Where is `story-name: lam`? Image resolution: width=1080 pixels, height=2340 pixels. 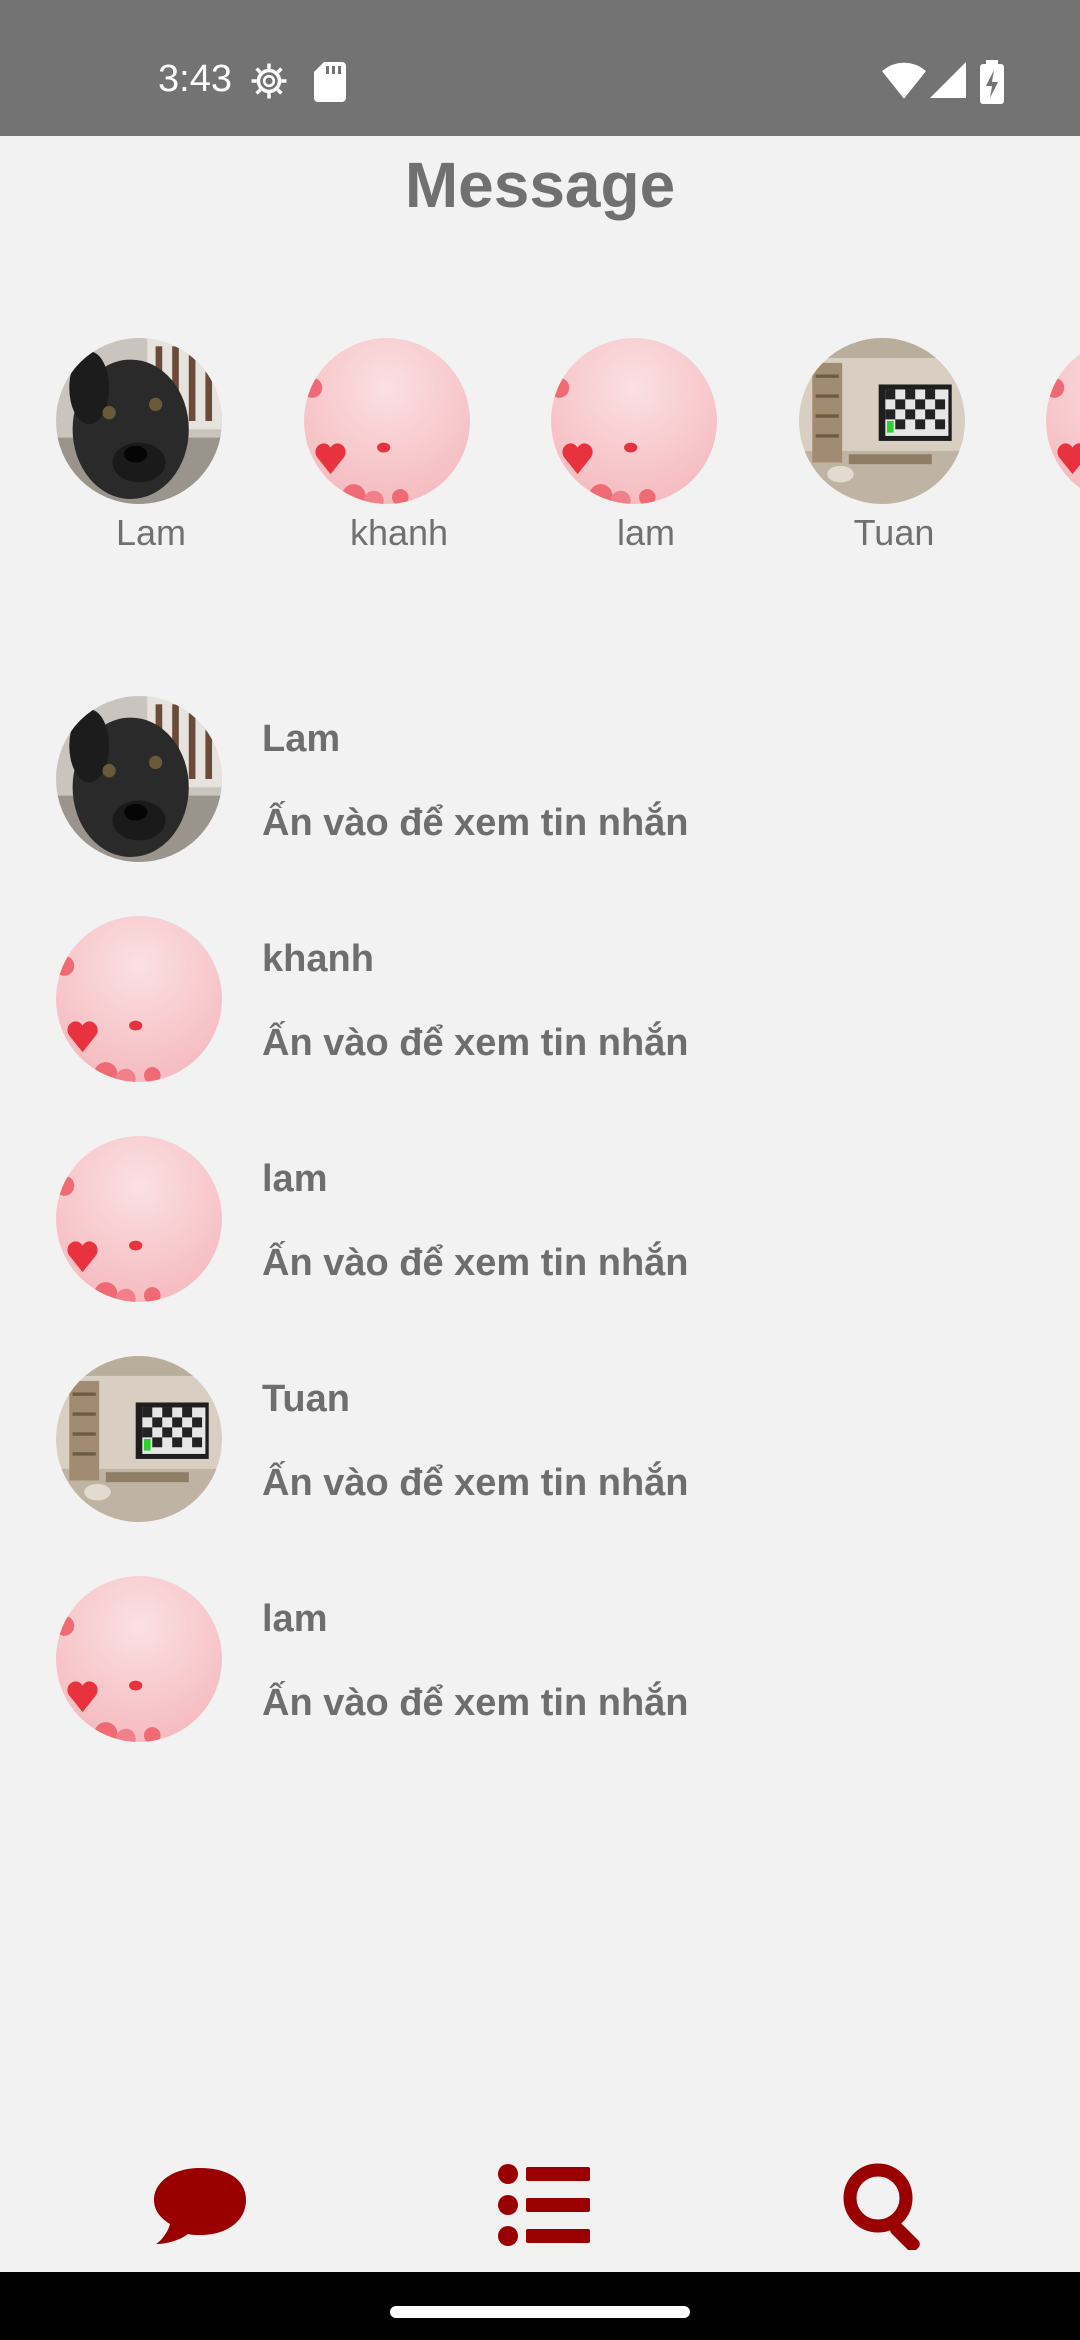
story-name: lam is located at coordinates (645, 532).